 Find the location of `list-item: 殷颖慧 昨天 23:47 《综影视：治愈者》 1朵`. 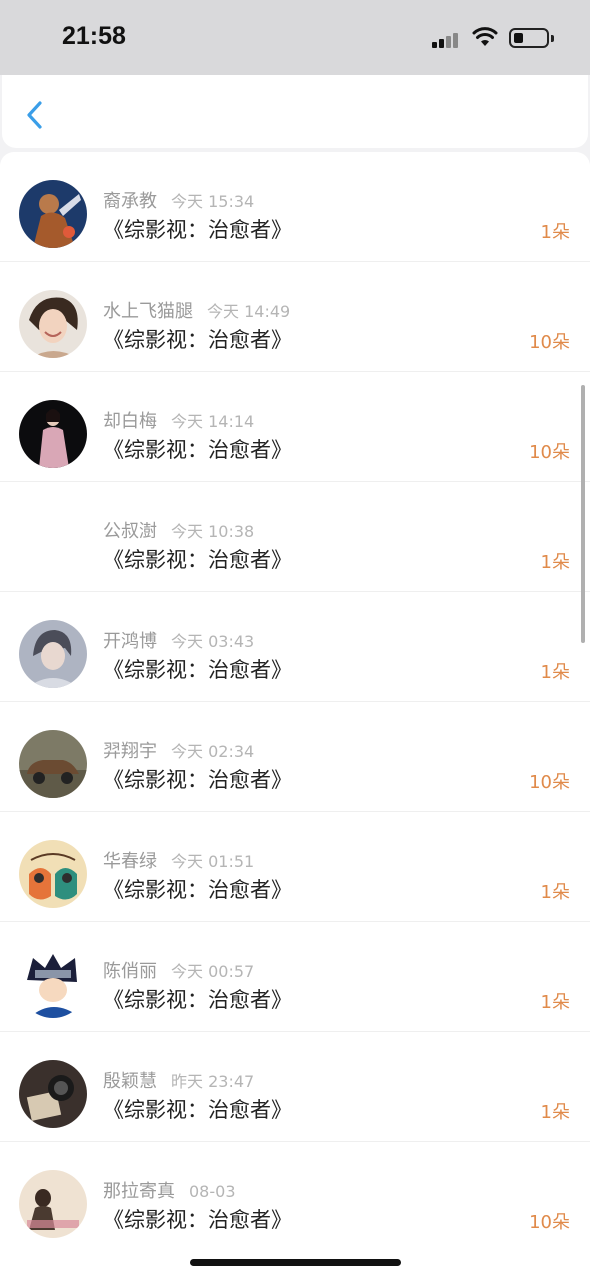

list-item: 殷颖慧 昨天 23:47 《综影视：治愈者》 1朵 is located at coordinates (295, 1087).